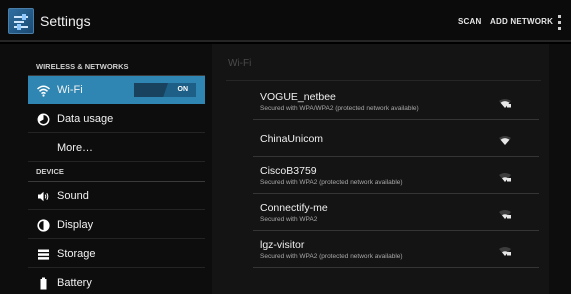 The width and height of the screenshot is (571, 294). Describe the element at coordinates (43, 91) in the screenshot. I see `wifi-icon` at that location.